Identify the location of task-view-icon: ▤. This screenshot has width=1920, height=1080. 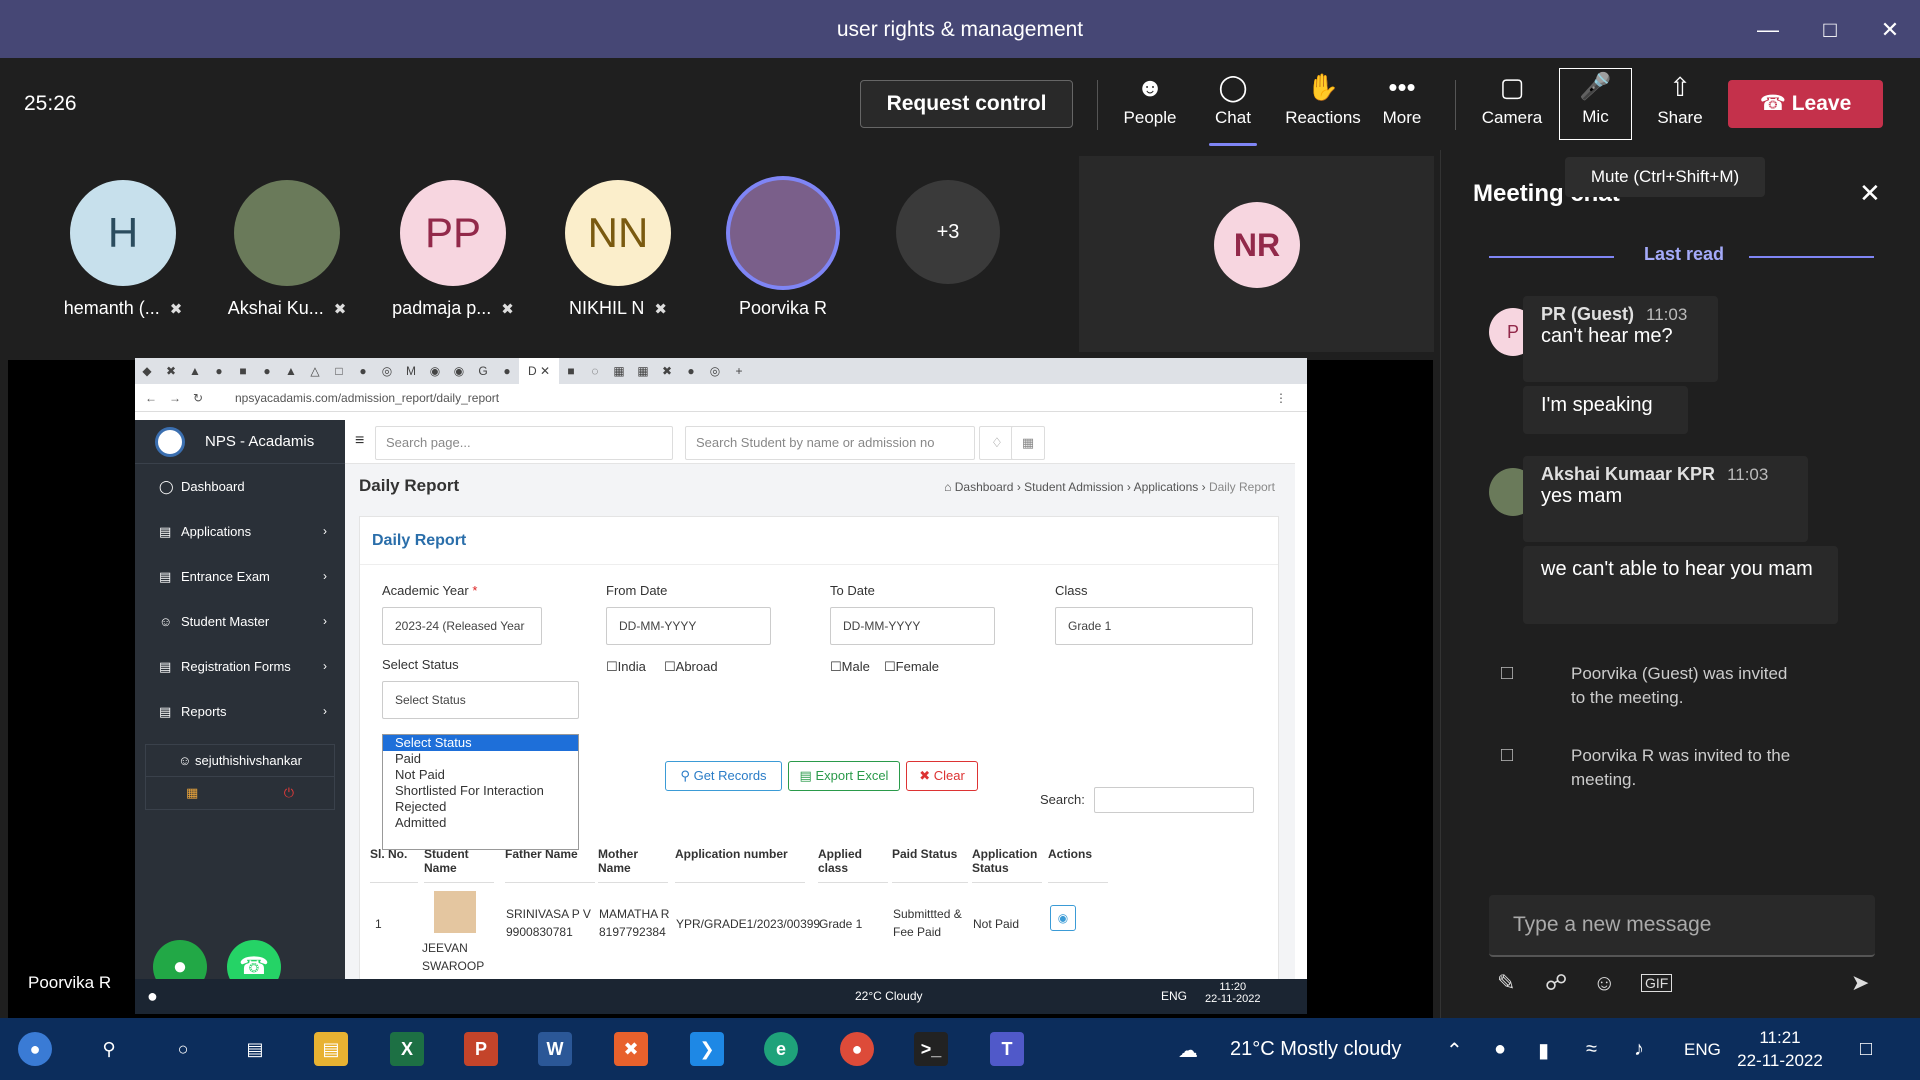
(255, 1049).